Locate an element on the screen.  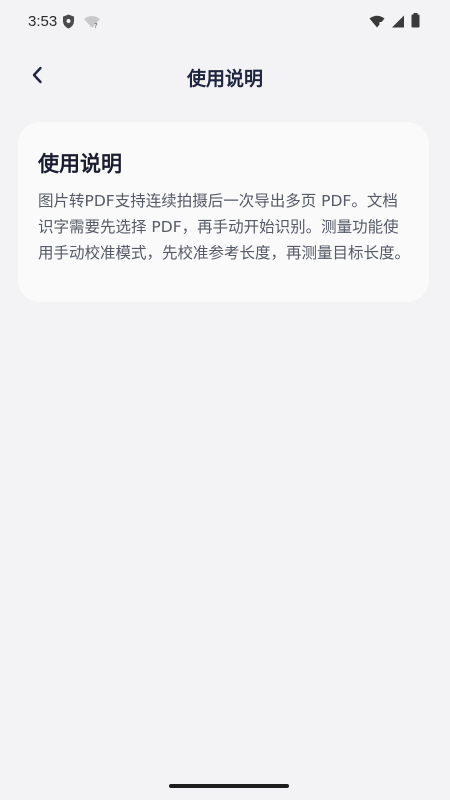
status-bar: 3:53 ? is located at coordinates (225, 22).